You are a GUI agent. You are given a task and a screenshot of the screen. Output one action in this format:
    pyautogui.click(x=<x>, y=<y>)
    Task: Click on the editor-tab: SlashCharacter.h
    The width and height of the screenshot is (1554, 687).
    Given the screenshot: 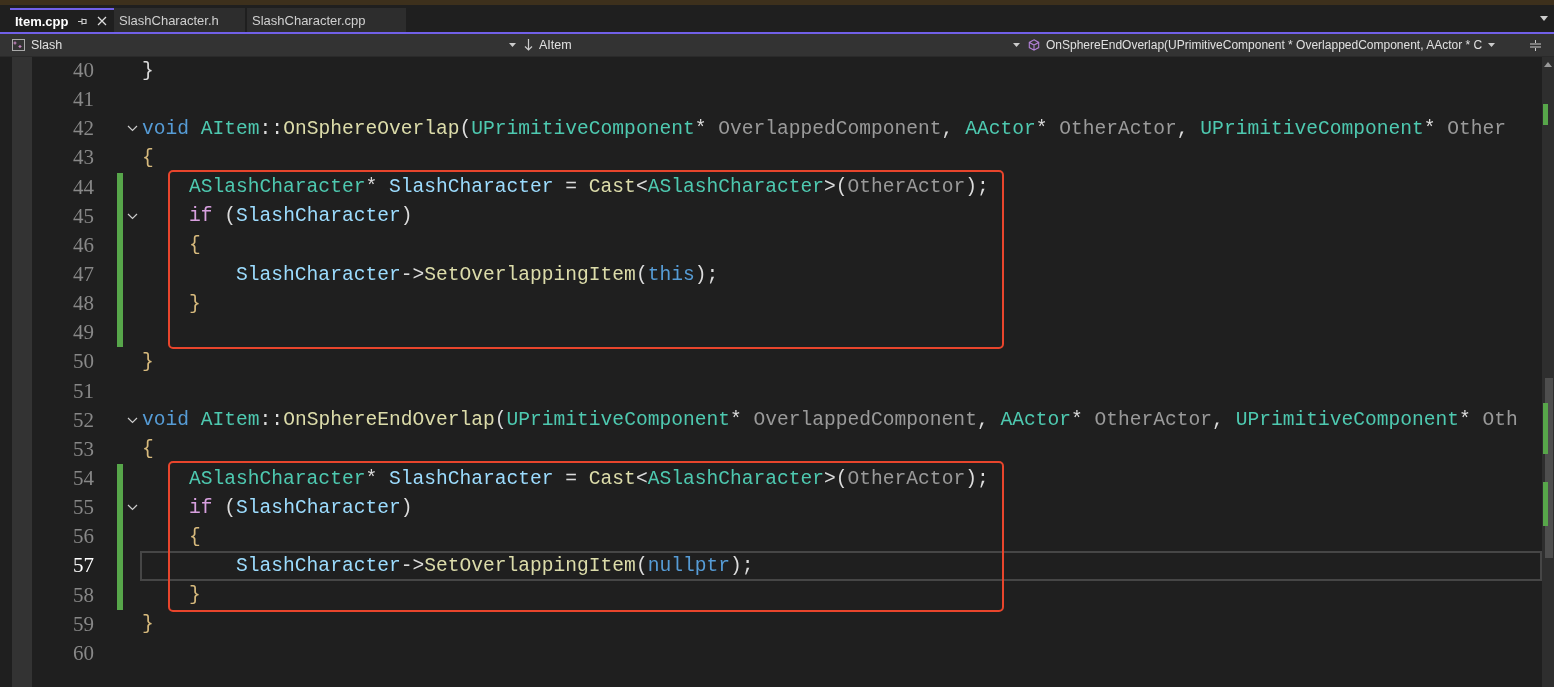 What is the action you would take?
    pyautogui.click(x=179, y=20)
    